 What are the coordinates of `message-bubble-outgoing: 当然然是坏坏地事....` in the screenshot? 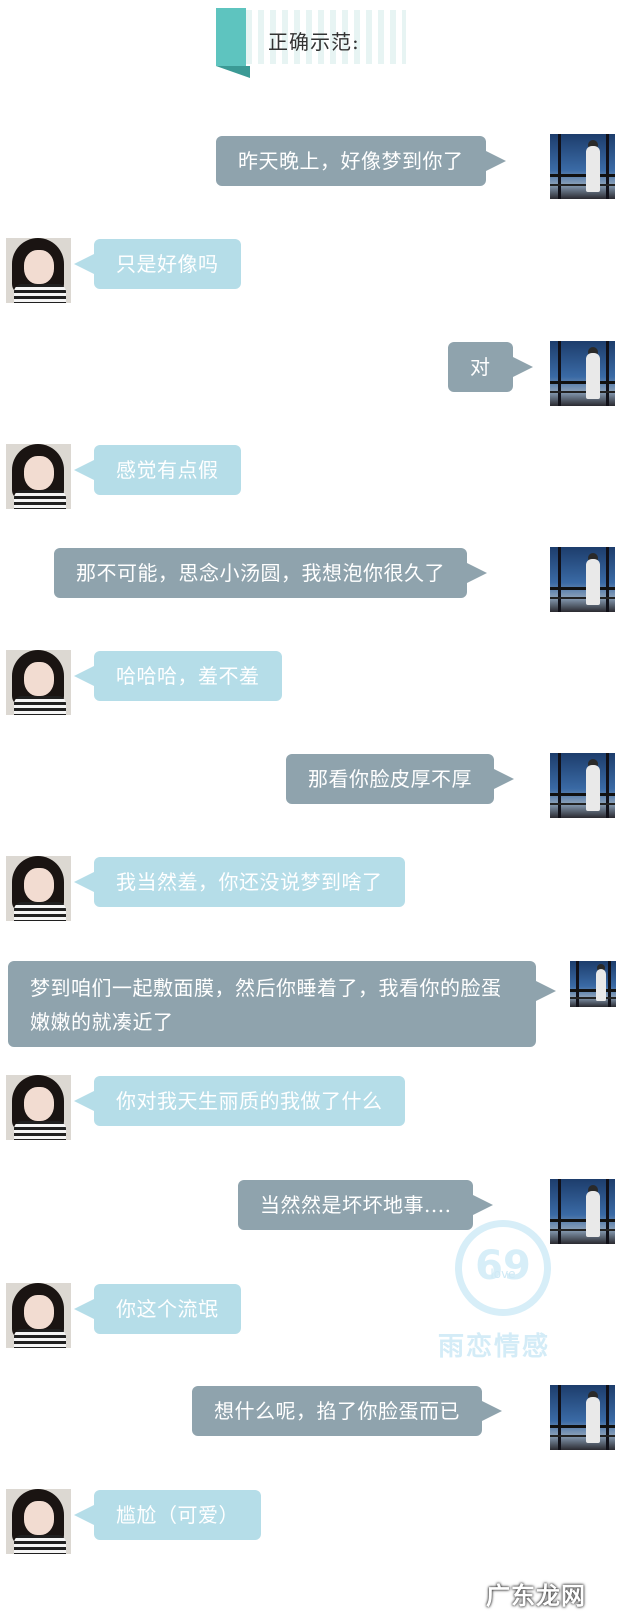 It's located at (366, 1205).